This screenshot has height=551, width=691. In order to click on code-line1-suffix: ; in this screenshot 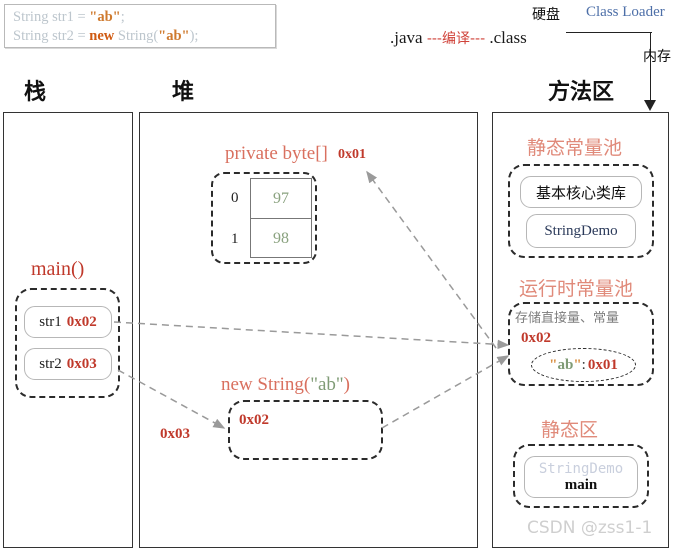, I will do `click(122, 17)`.